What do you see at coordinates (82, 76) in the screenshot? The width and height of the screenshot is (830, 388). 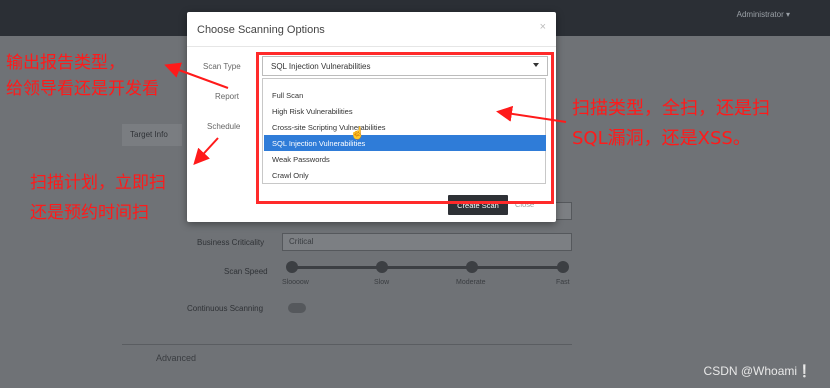 I see `annotation-report-note: 输出报告类型， 给领导看还是开发看` at bounding box center [82, 76].